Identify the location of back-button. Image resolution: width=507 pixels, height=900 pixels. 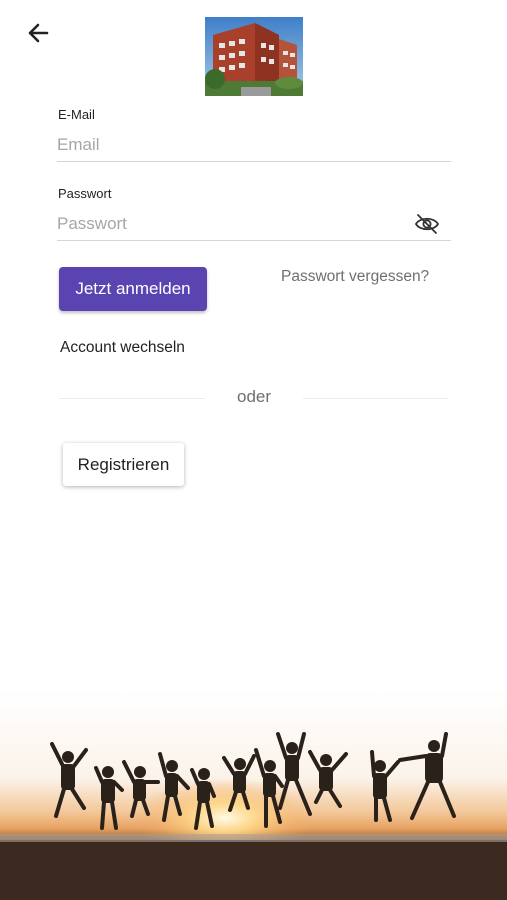
(38, 33).